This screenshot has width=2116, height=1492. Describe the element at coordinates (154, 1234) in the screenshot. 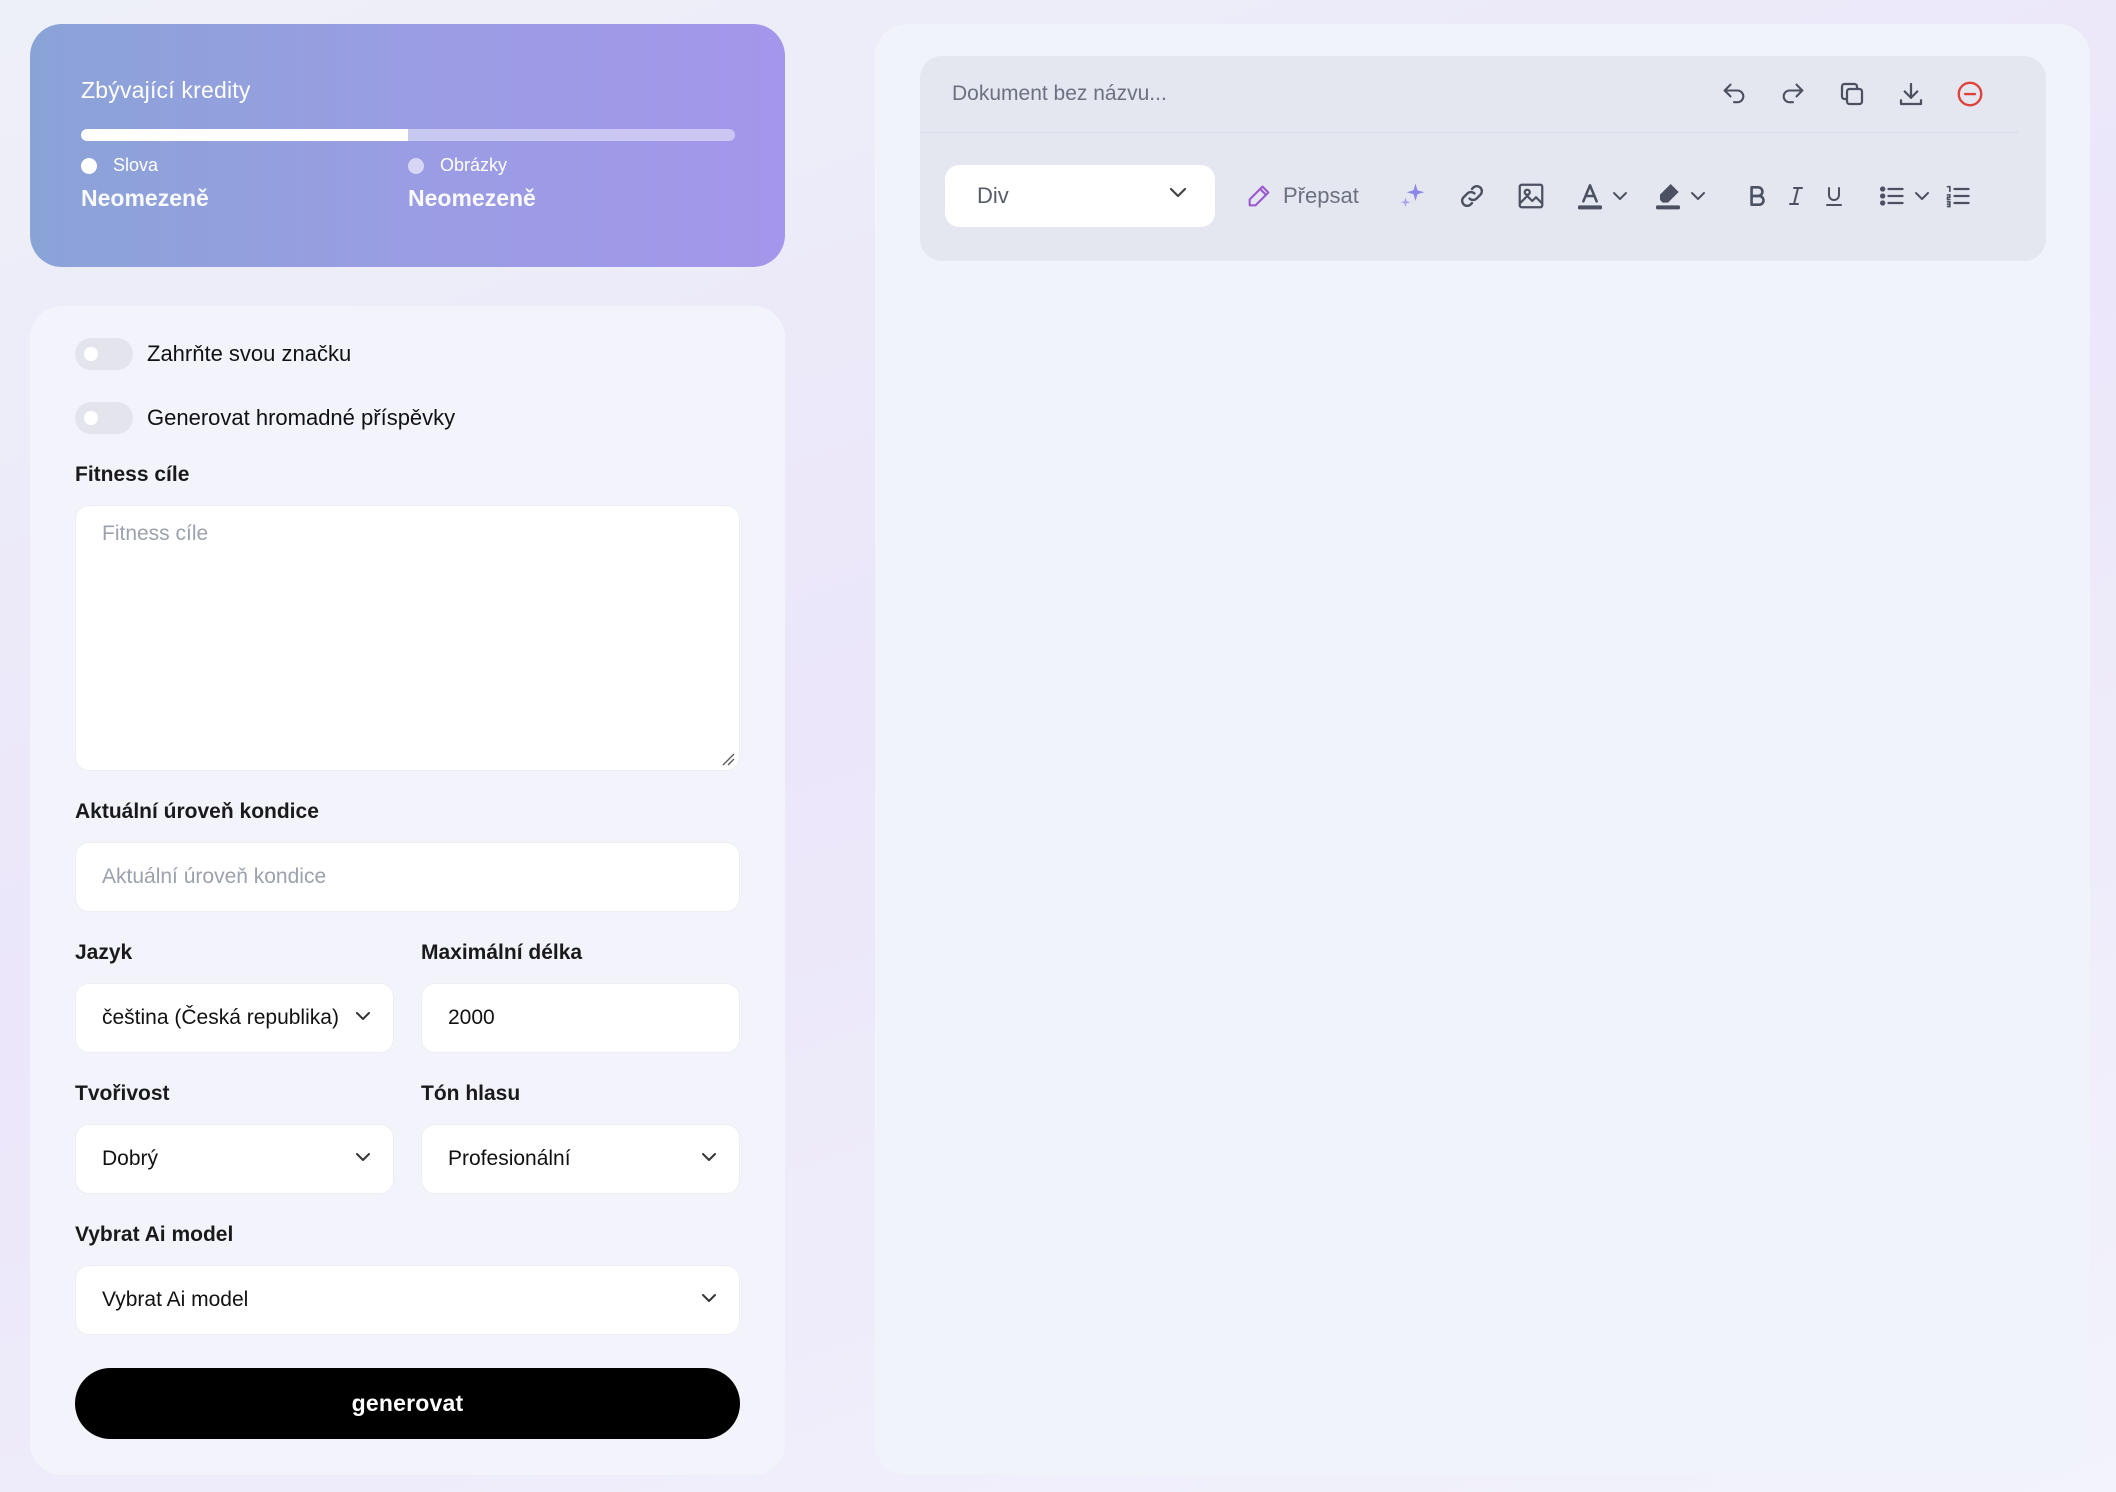

I see `ai-model-label: Vybrat Ai model` at that location.